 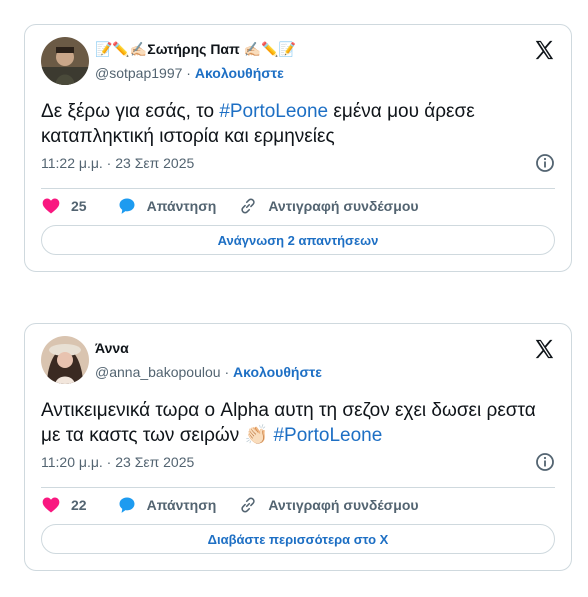 I want to click on handle: @anna_bakopoulou, so click(x=158, y=372).